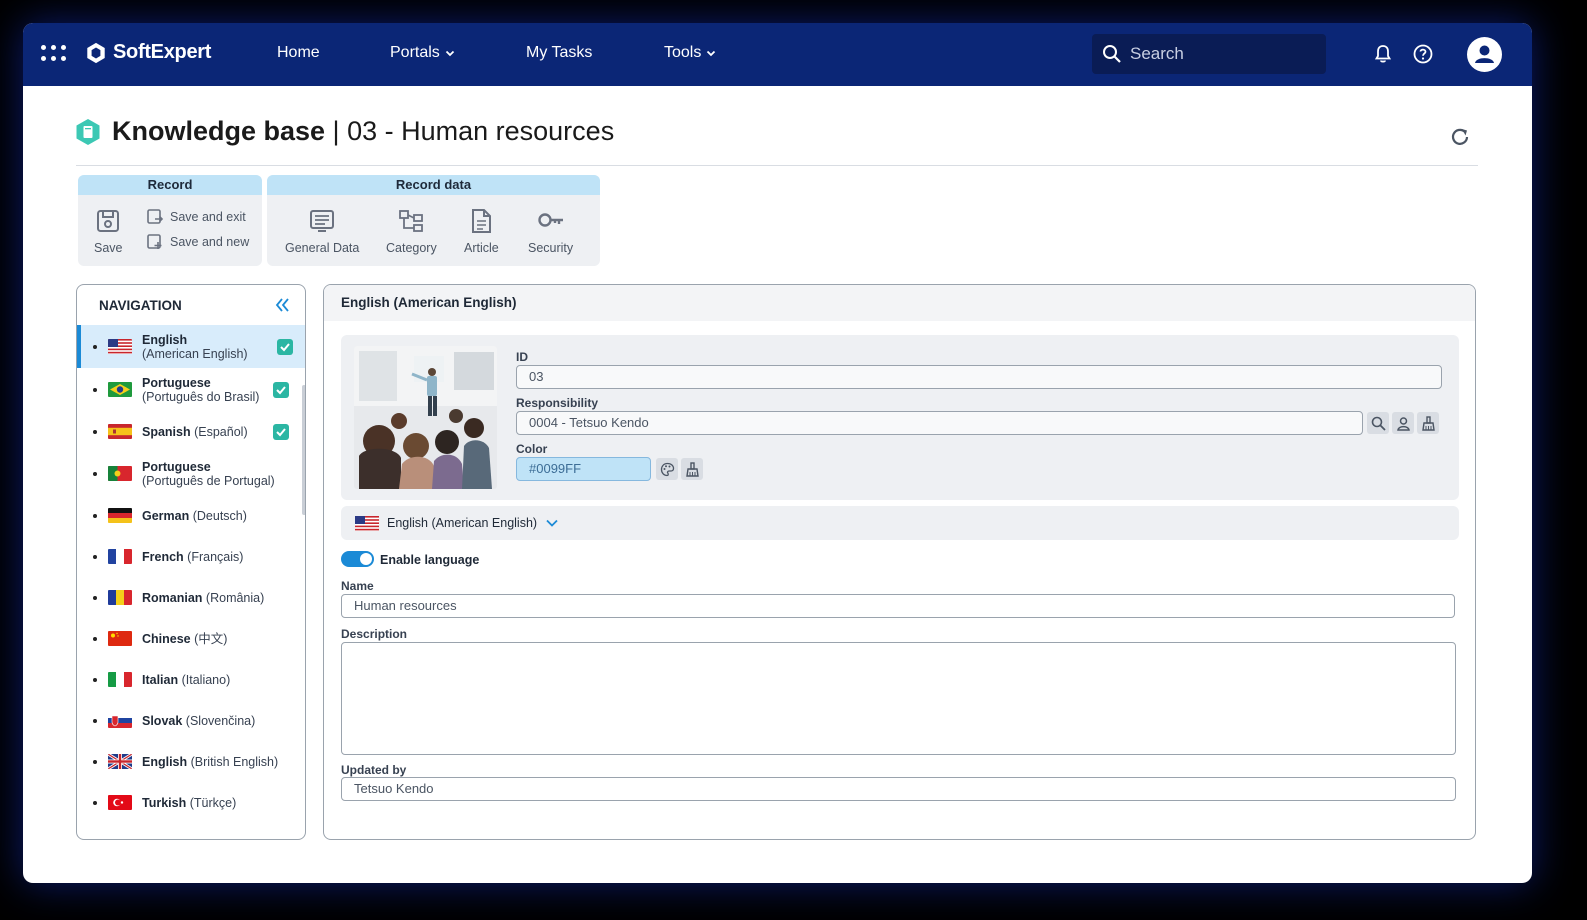 This screenshot has height=920, width=1587. What do you see at coordinates (96, 52) in the screenshot?
I see `softexpert-logo-icon` at bounding box center [96, 52].